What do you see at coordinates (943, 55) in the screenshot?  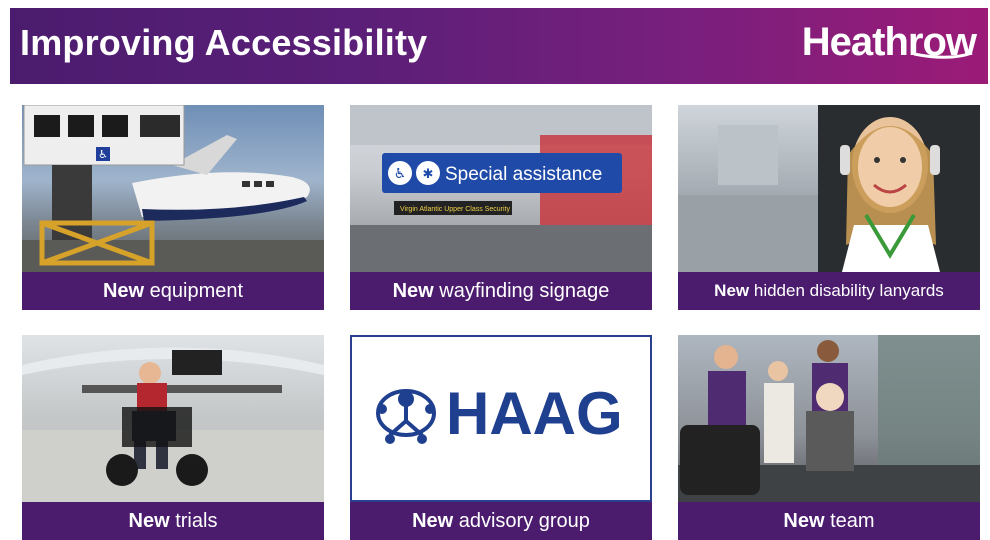 I see `logo-swoosh-icon` at bounding box center [943, 55].